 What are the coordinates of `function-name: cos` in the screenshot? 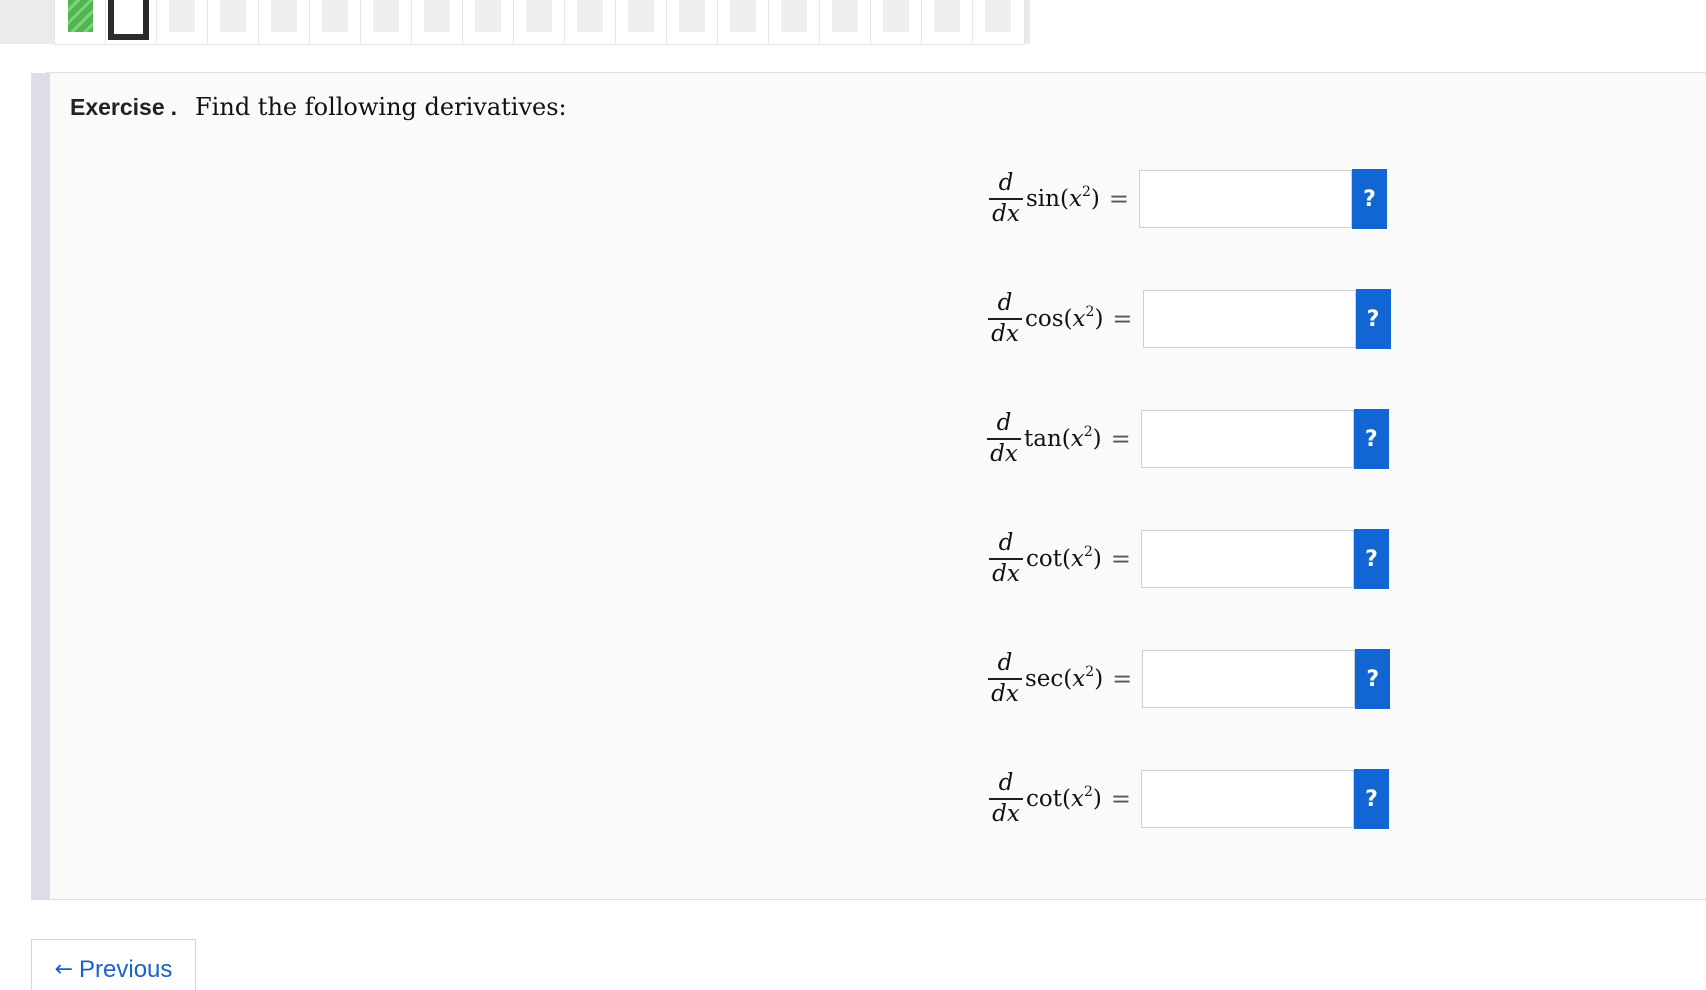 It's located at (1044, 319).